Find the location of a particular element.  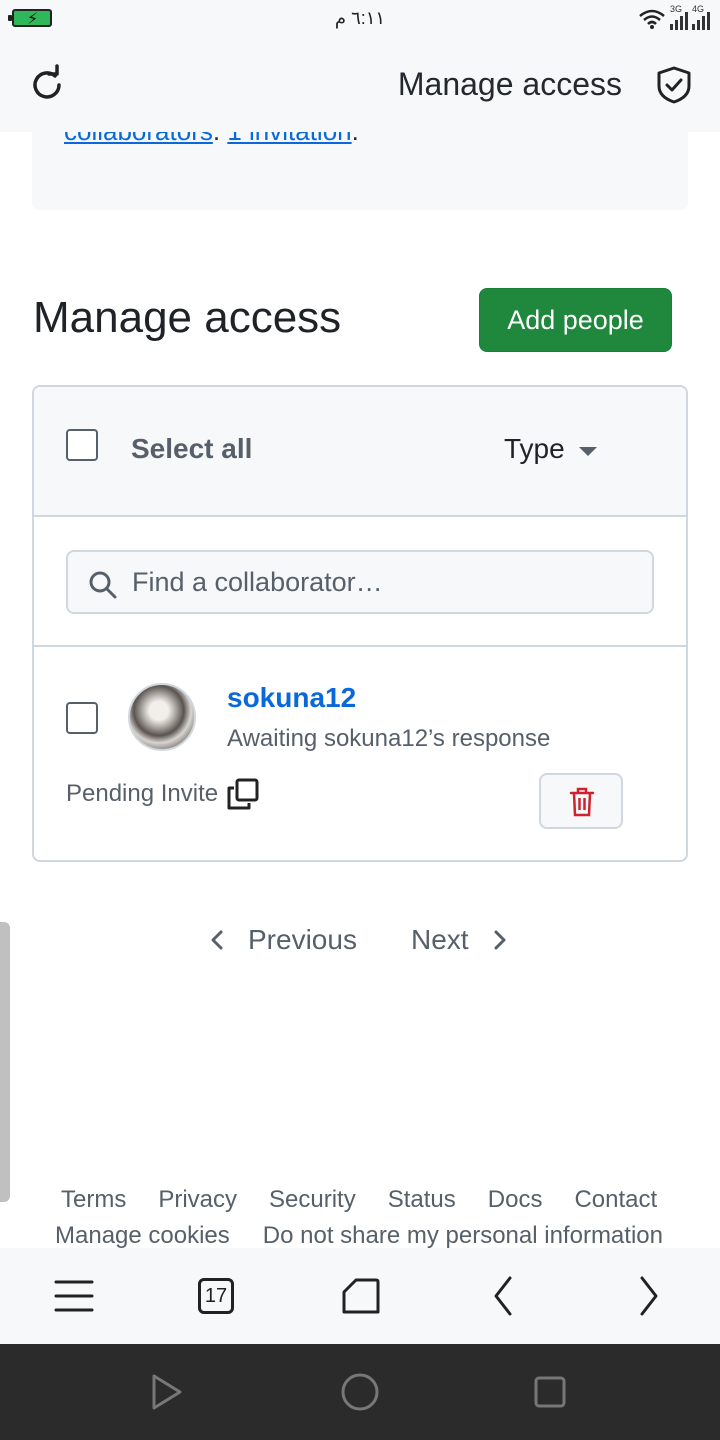

next-page-button: Next is located at coordinates (460, 940).